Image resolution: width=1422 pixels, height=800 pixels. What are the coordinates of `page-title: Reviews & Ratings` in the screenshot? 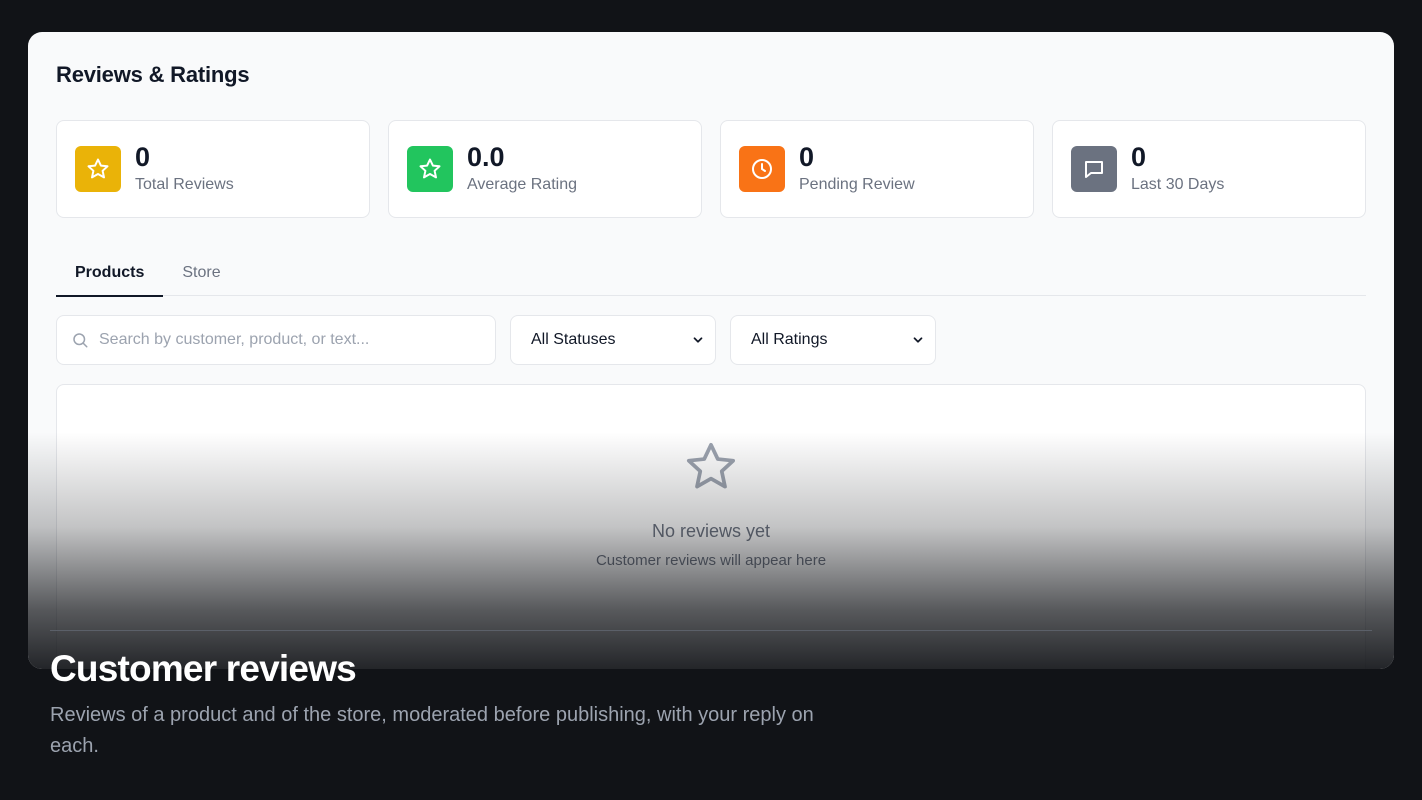 It's located at (153, 74).